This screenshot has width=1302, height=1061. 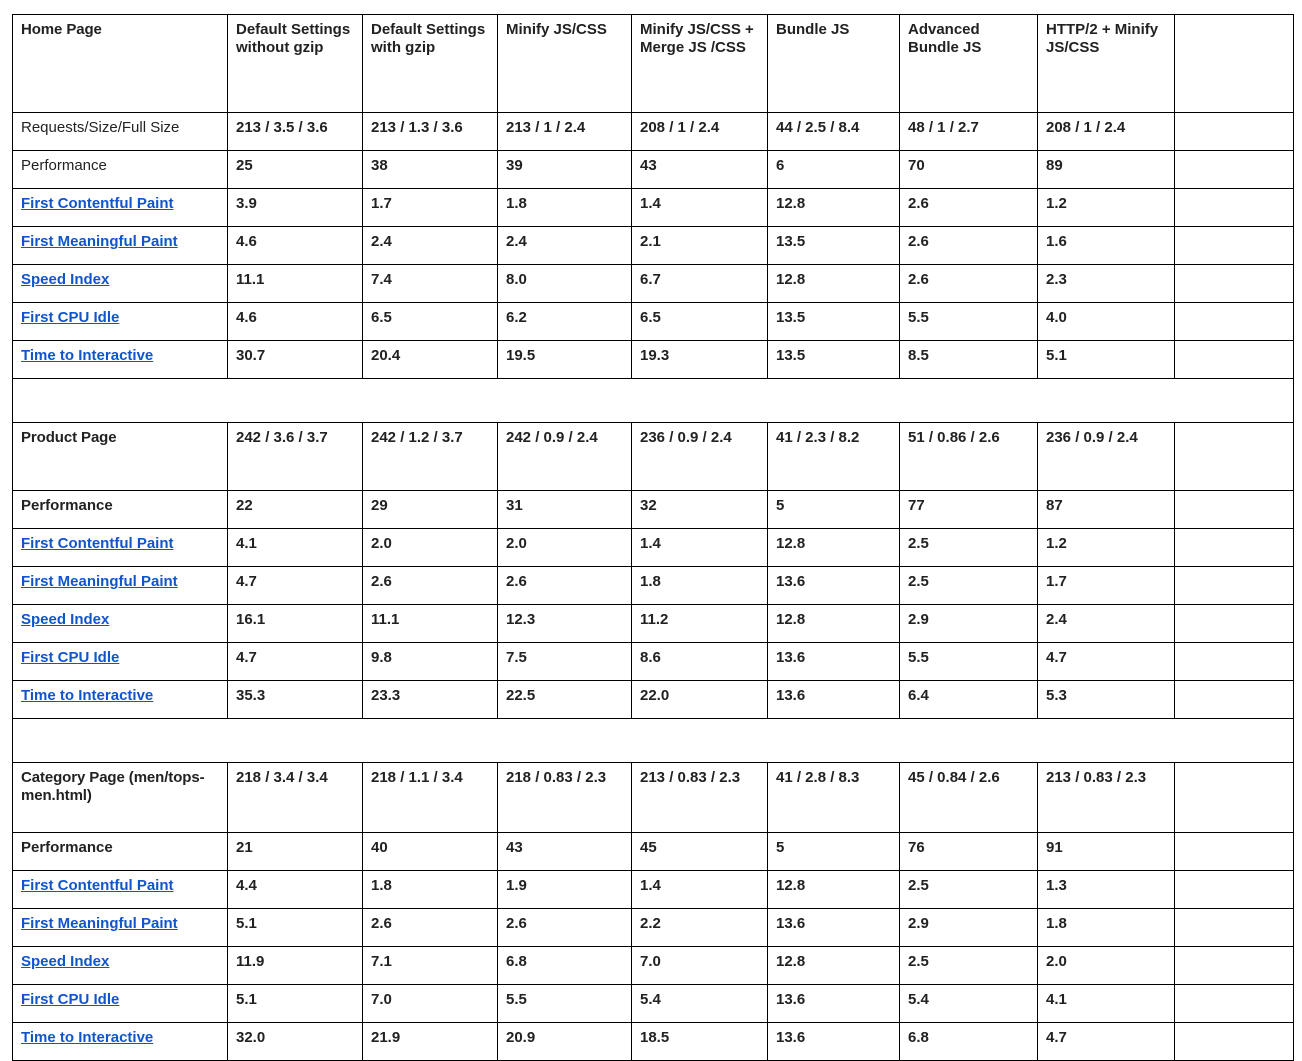 What do you see at coordinates (653, 321) in the screenshot?
I see `metric-row: First CPU Idle 4.6 6.5 6.2 6.5 13.5 5.5 4.0` at bounding box center [653, 321].